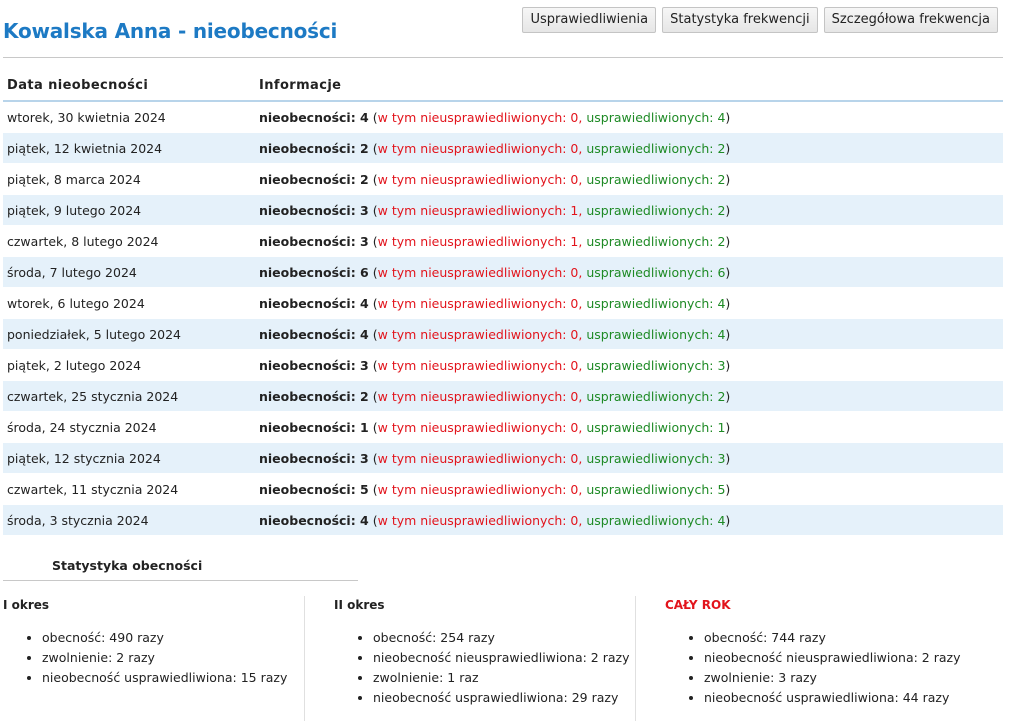 The width and height of the screenshot is (1009, 721). What do you see at coordinates (129, 210) in the screenshot?
I see `absence-date: piątek, 9 lutego 2024` at bounding box center [129, 210].